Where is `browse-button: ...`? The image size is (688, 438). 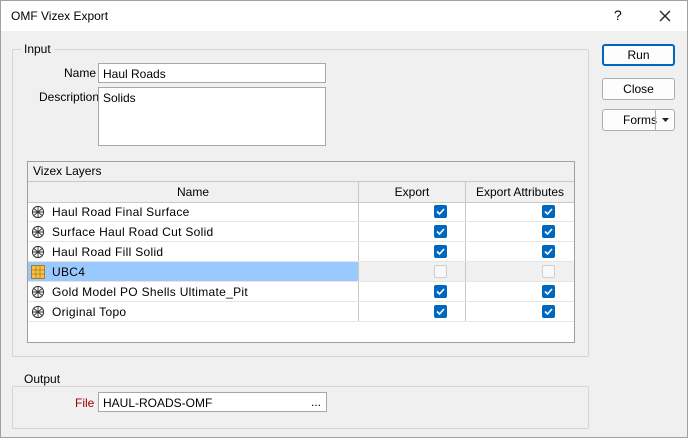 browse-button: ... is located at coordinates (316, 402).